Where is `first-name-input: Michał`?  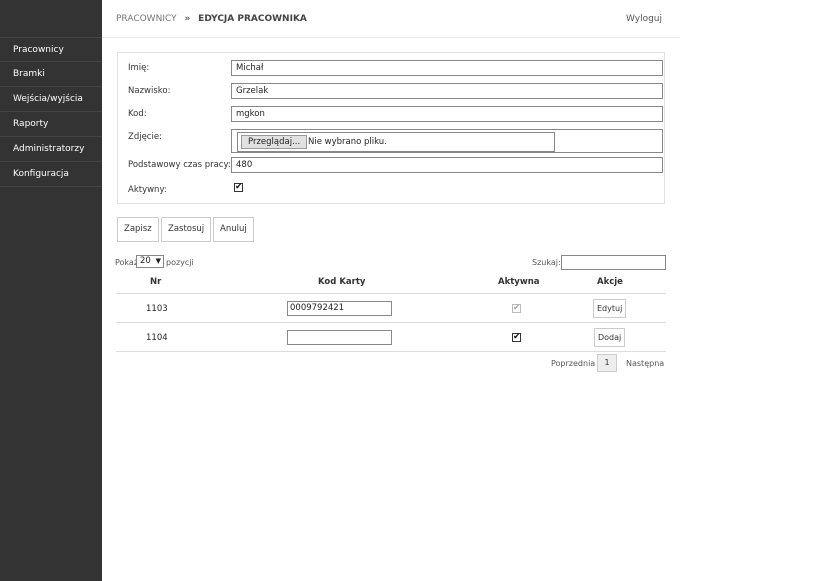
first-name-input: Michał is located at coordinates (447, 68).